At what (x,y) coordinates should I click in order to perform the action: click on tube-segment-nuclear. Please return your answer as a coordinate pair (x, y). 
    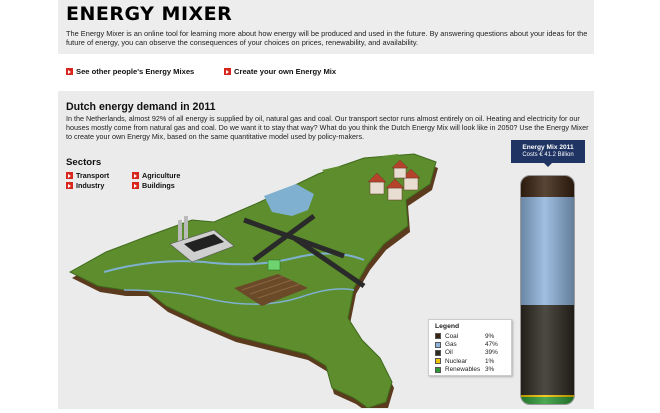
    Looking at the image, I should click on (547, 396).